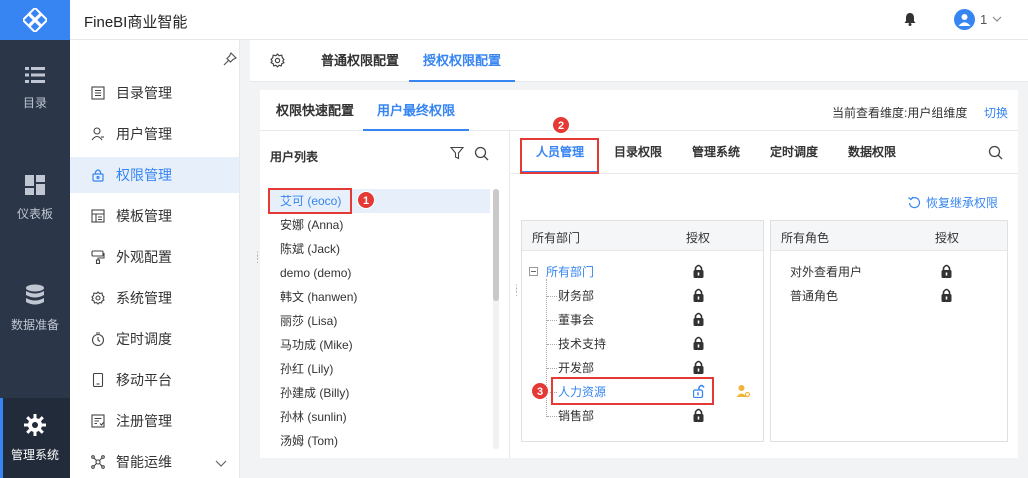  Describe the element at coordinates (98, 462) in the screenshot. I see `ops-icon` at that location.